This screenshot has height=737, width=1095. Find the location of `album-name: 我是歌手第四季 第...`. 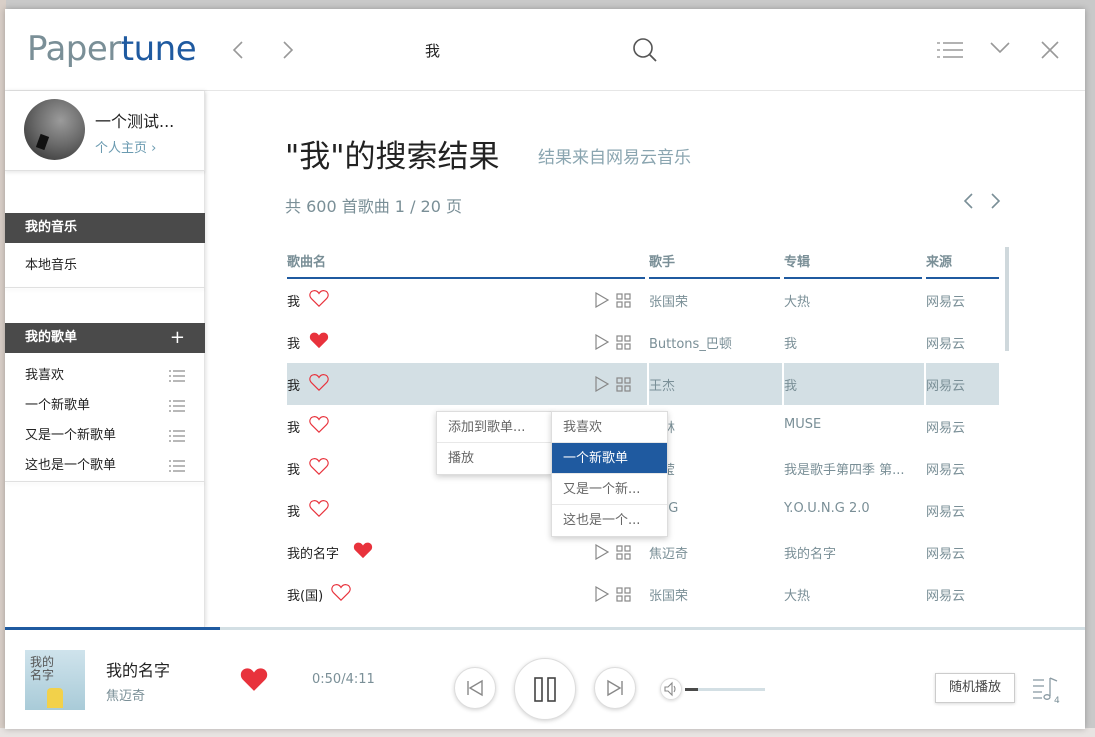

album-name: 我是歌手第四季 第... is located at coordinates (849, 468).